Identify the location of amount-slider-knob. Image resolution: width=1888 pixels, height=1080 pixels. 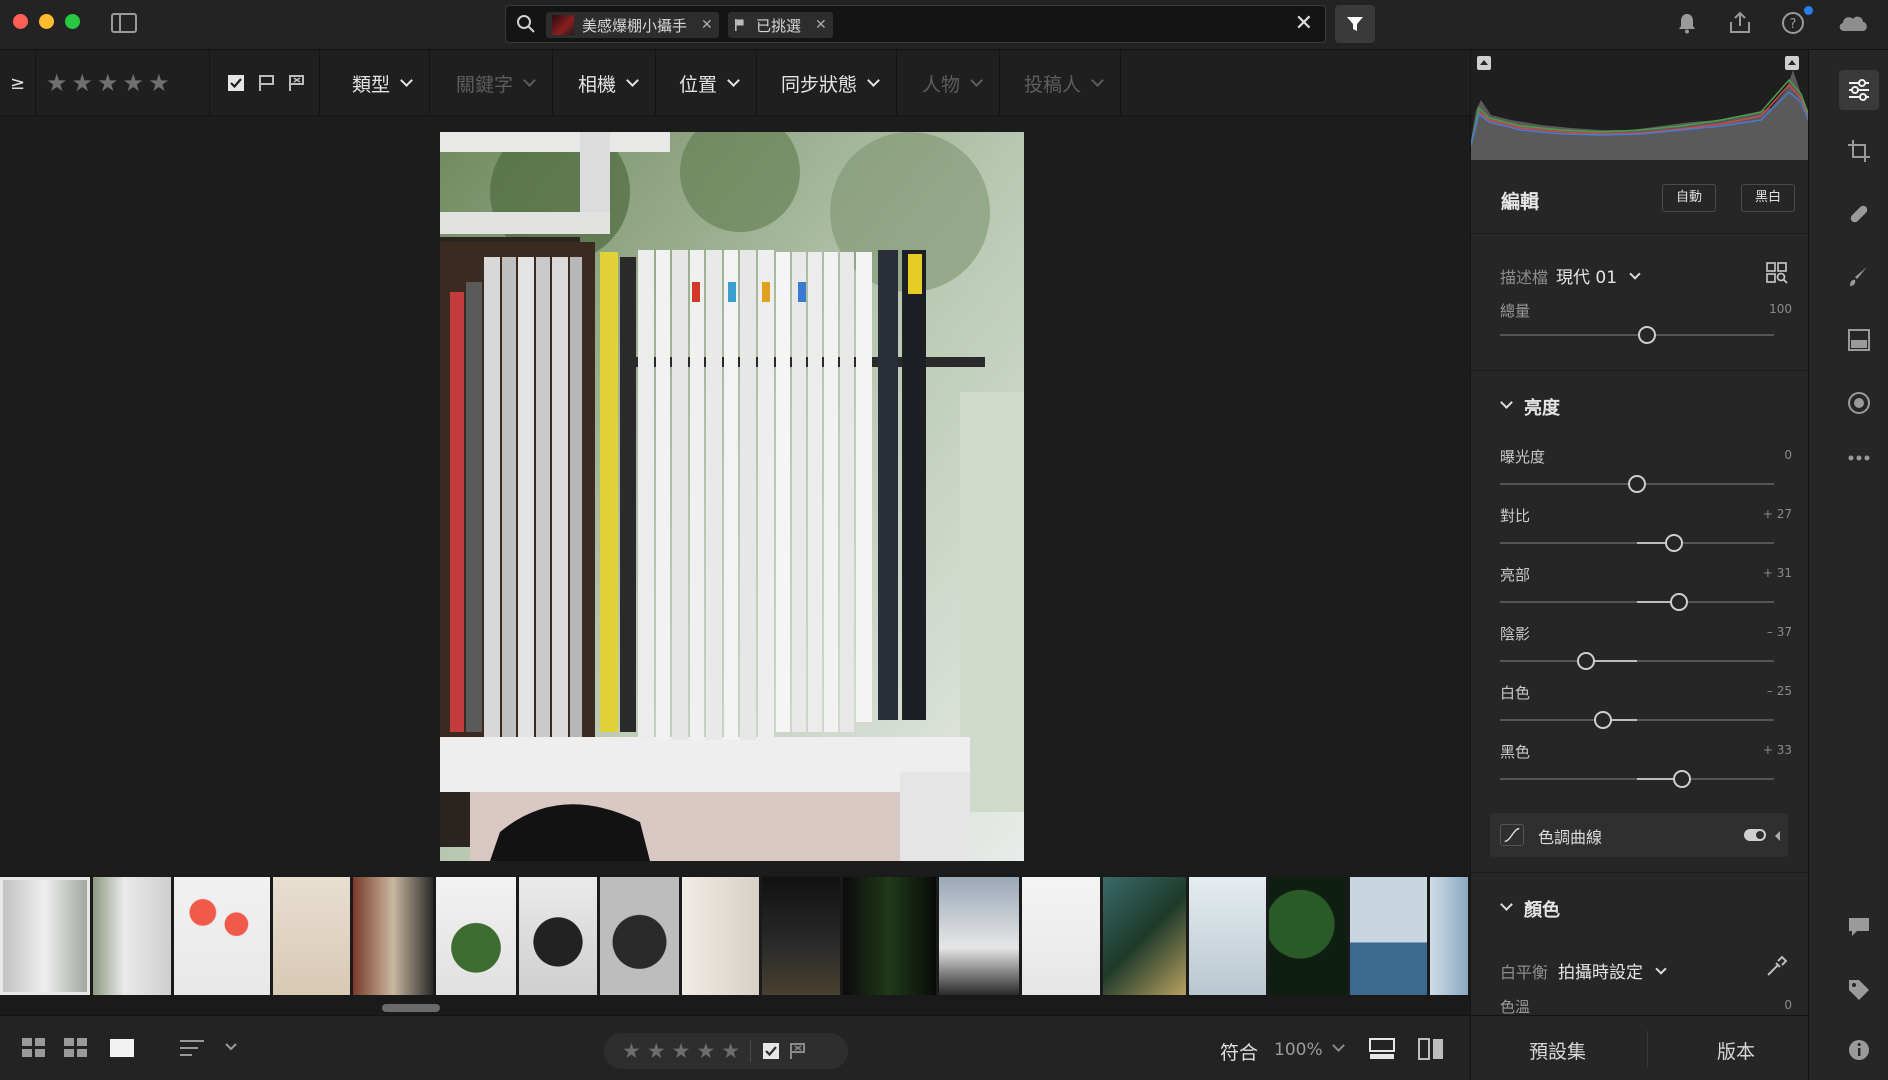
(1647, 335).